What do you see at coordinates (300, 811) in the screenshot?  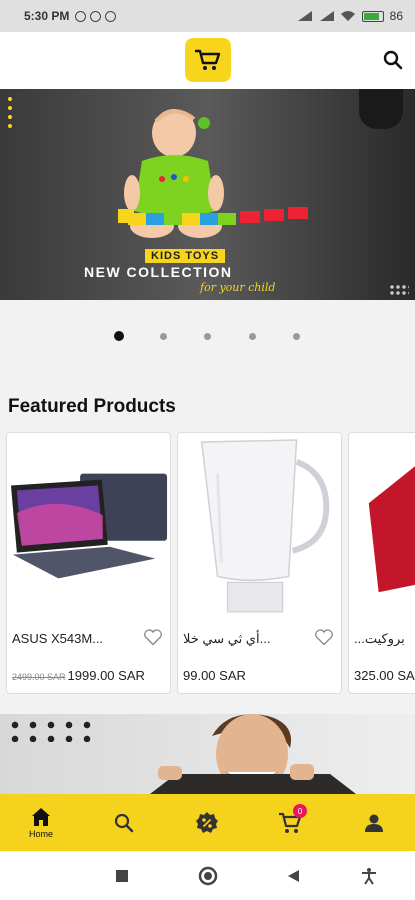 I see `cart-count-badge: 0` at bounding box center [300, 811].